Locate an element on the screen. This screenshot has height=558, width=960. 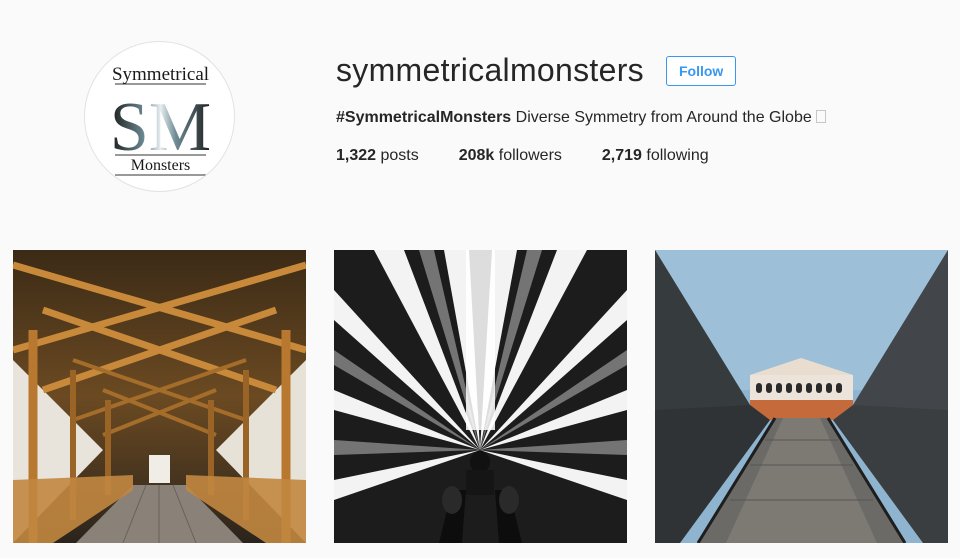
followers-label: followers is located at coordinates (528, 155).